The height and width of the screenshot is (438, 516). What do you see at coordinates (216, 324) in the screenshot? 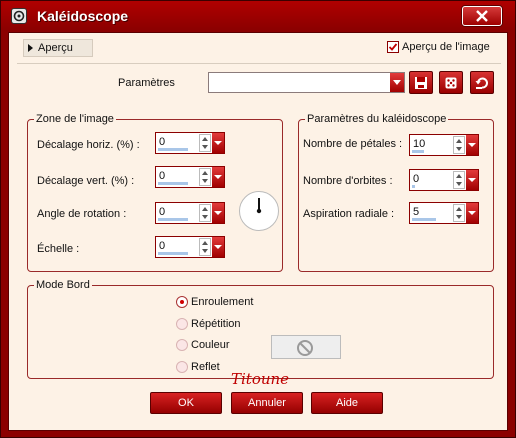
I see `radio-repeat-label: Répétition` at bounding box center [216, 324].